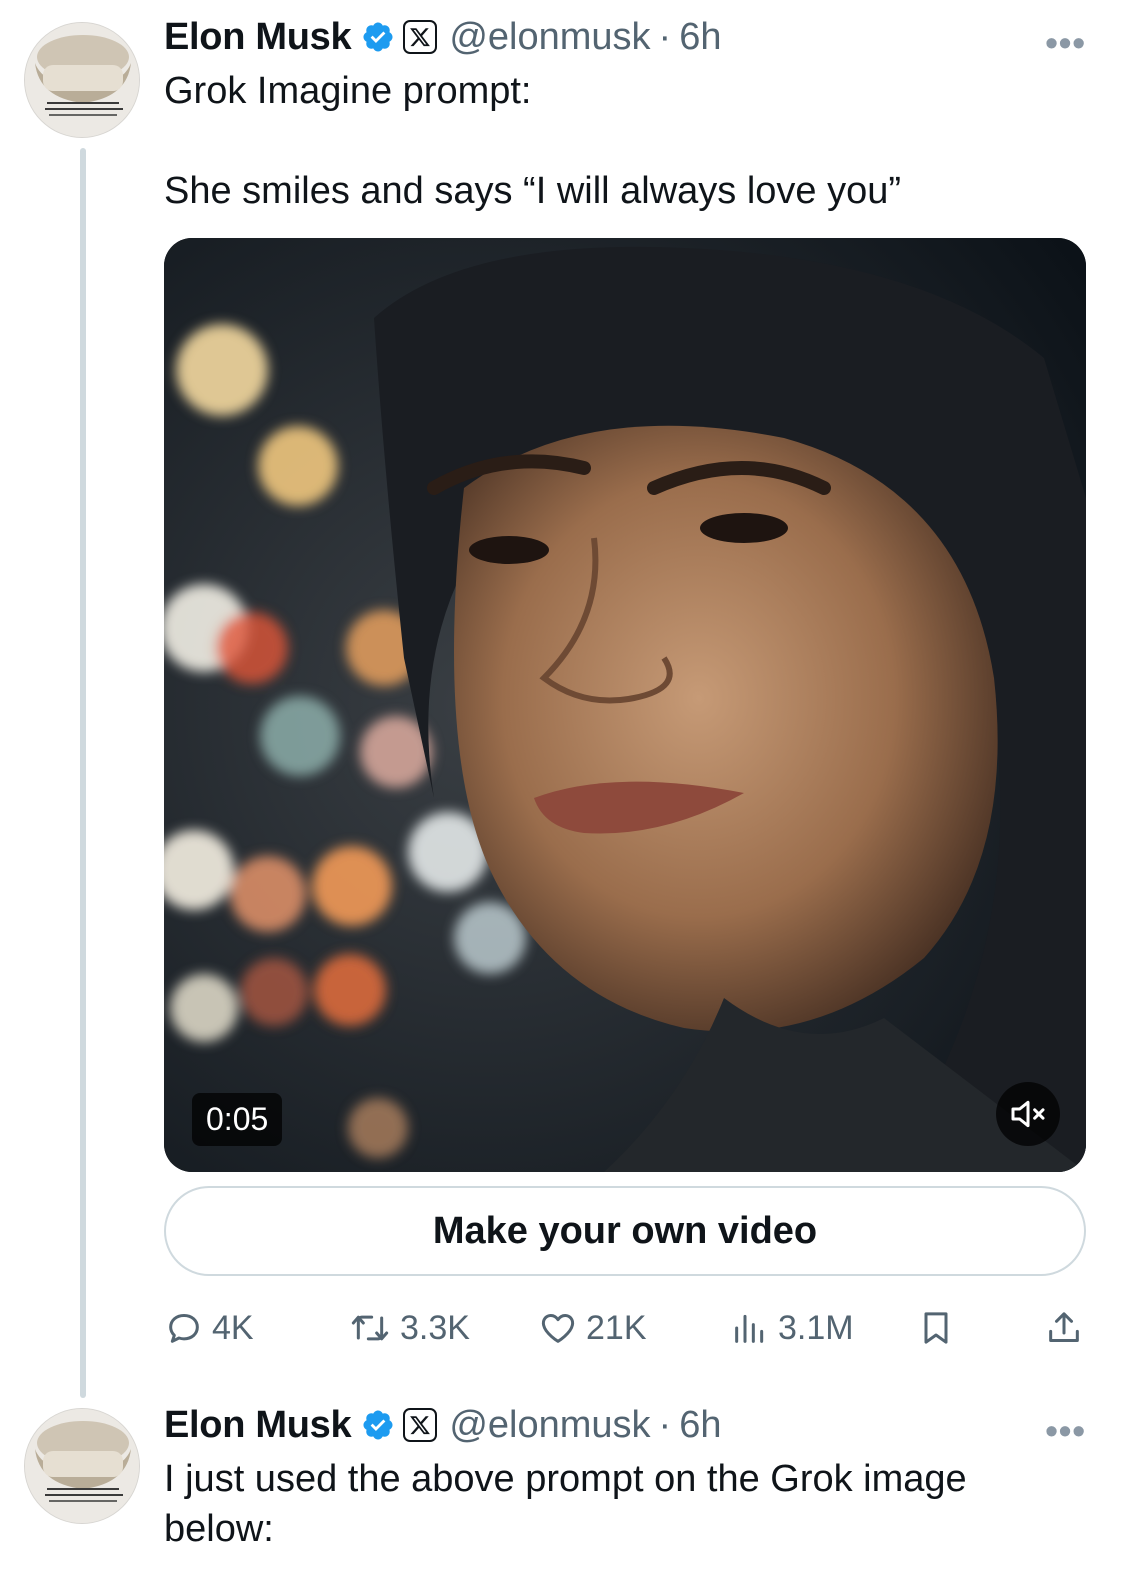 This screenshot has height=1582, width=1124. What do you see at coordinates (1028, 1114) in the screenshot?
I see `muted-speaker-icon` at bounding box center [1028, 1114].